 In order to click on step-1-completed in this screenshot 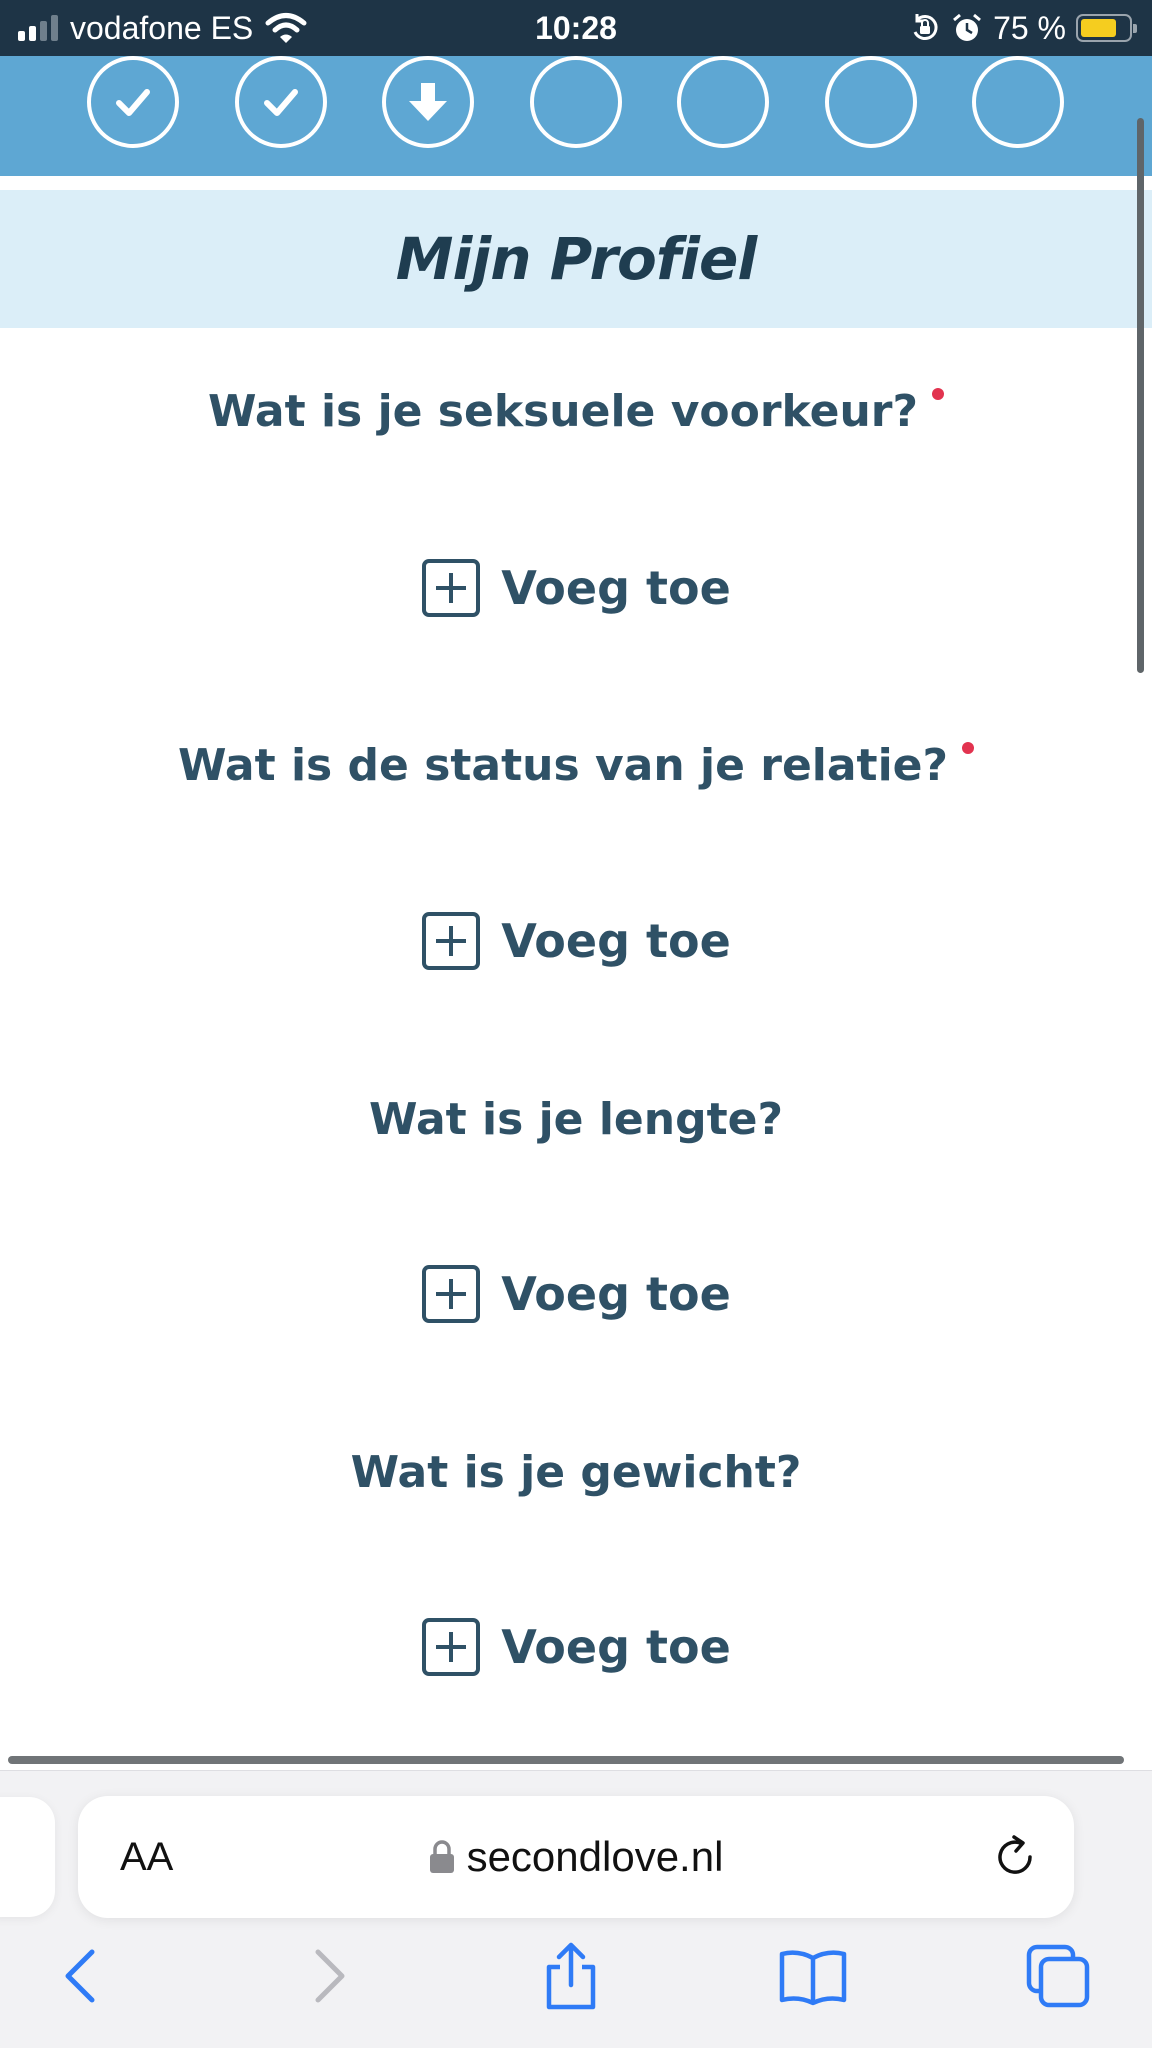, I will do `click(133, 102)`.